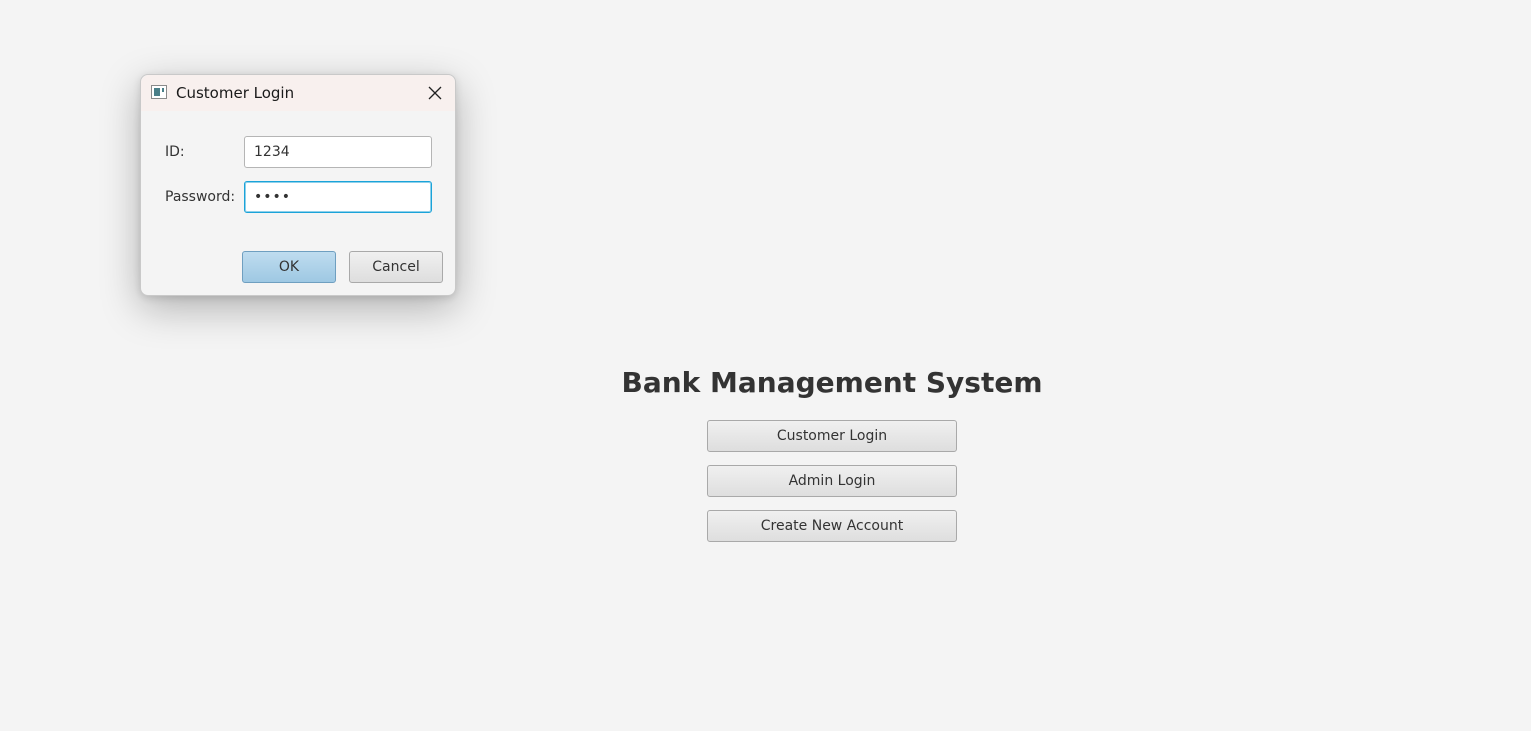 The width and height of the screenshot is (1531, 731). I want to click on dialog-titlebar: Customer Login, so click(298, 93).